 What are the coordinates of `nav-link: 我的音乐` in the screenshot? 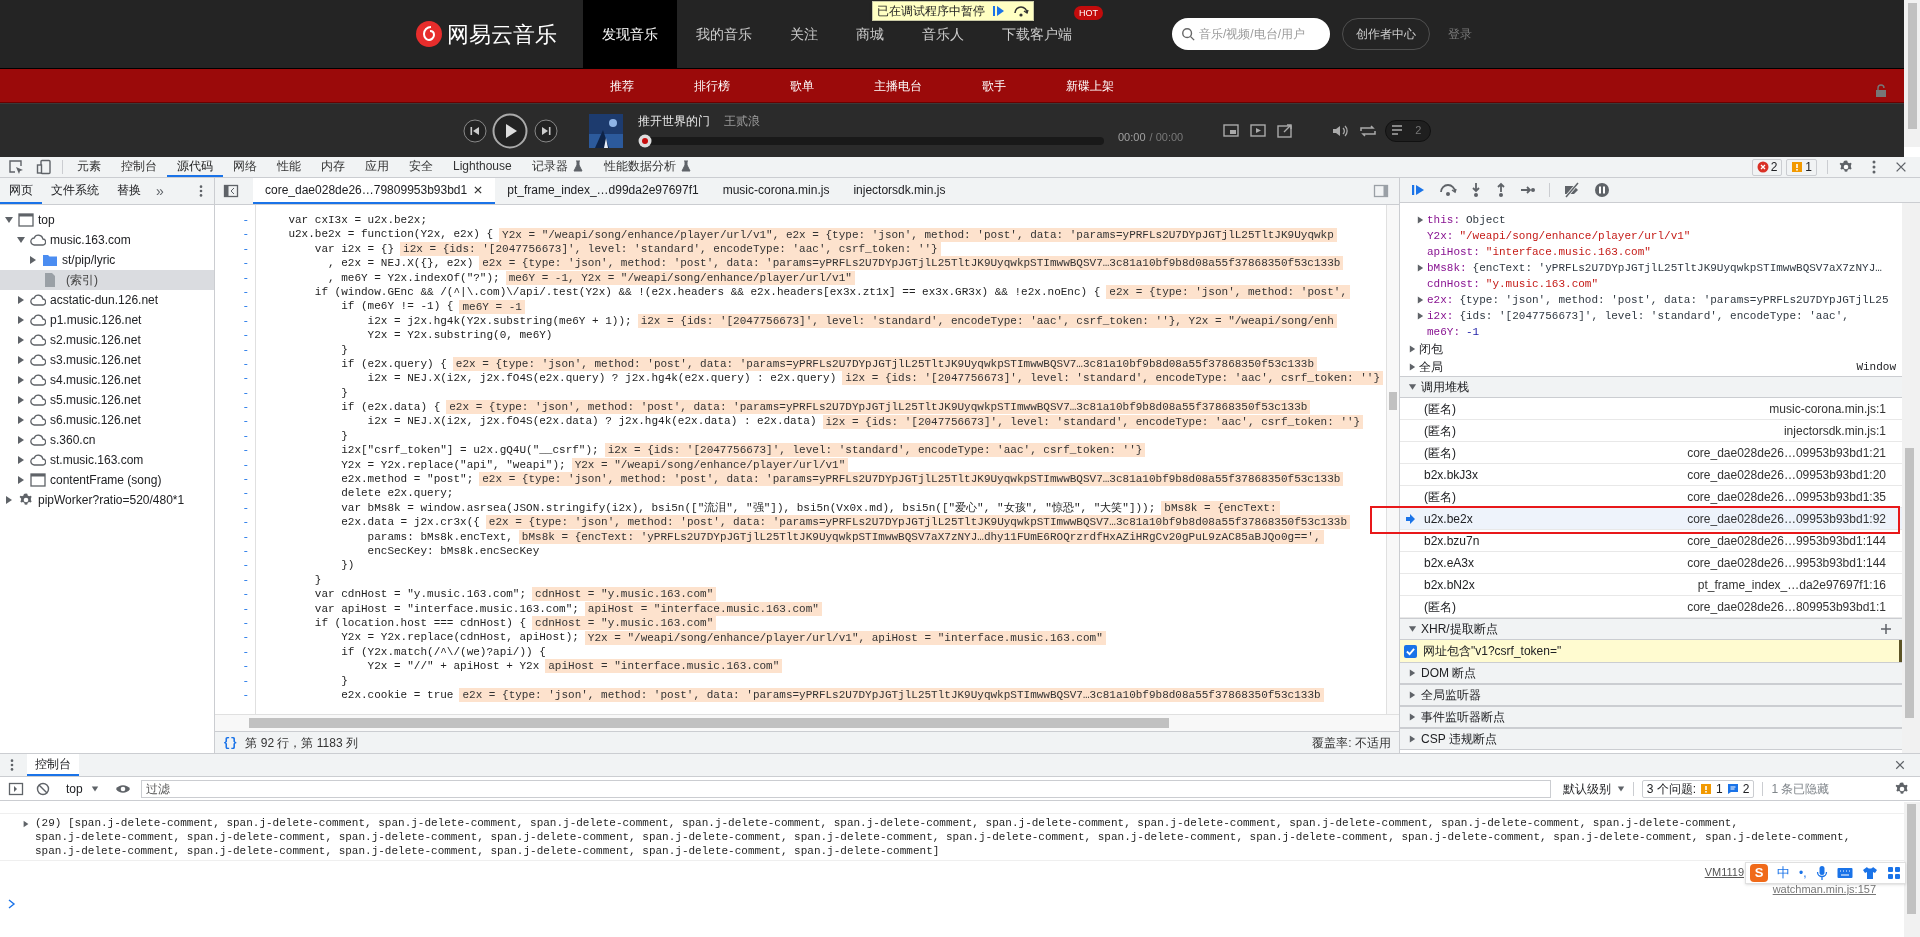 It's located at (724, 34).